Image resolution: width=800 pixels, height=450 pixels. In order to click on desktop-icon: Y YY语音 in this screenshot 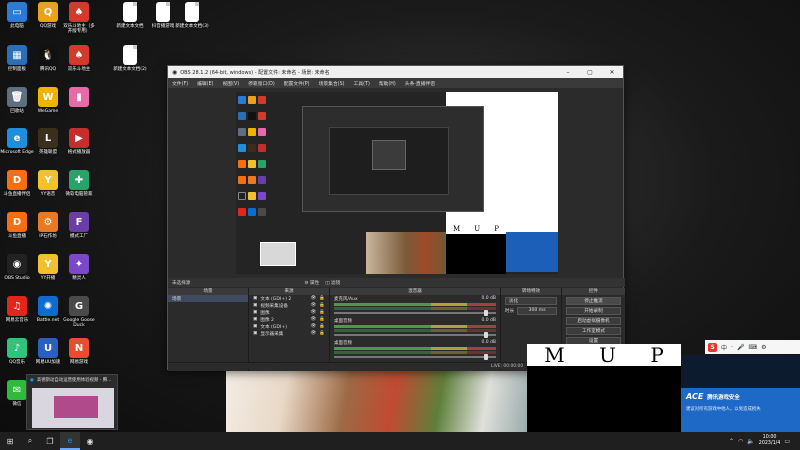, I will do `click(48, 183)`.